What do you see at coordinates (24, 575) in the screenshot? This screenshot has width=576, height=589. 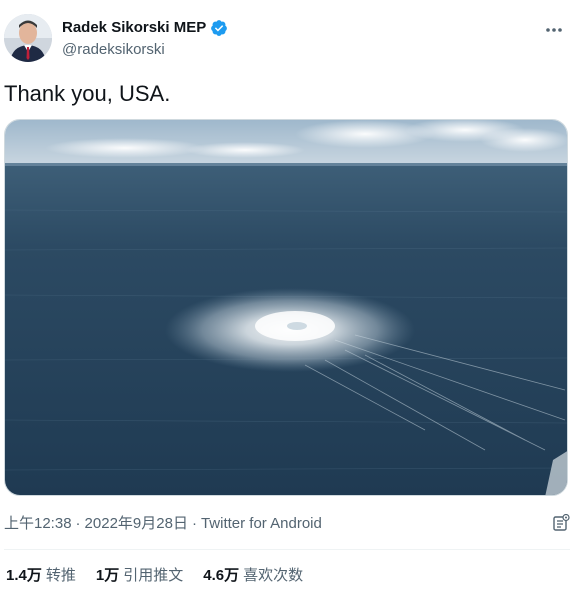 I see `retweet-count: 1.4万` at bounding box center [24, 575].